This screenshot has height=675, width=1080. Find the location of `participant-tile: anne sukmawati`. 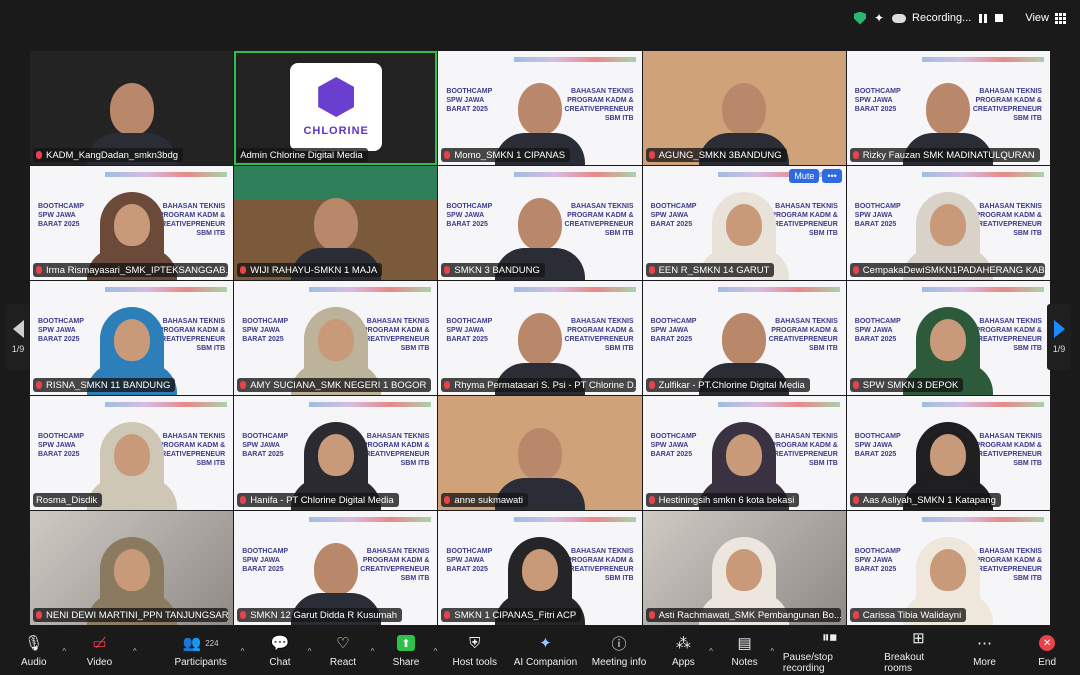

participant-tile: anne sukmawati is located at coordinates (540, 453).